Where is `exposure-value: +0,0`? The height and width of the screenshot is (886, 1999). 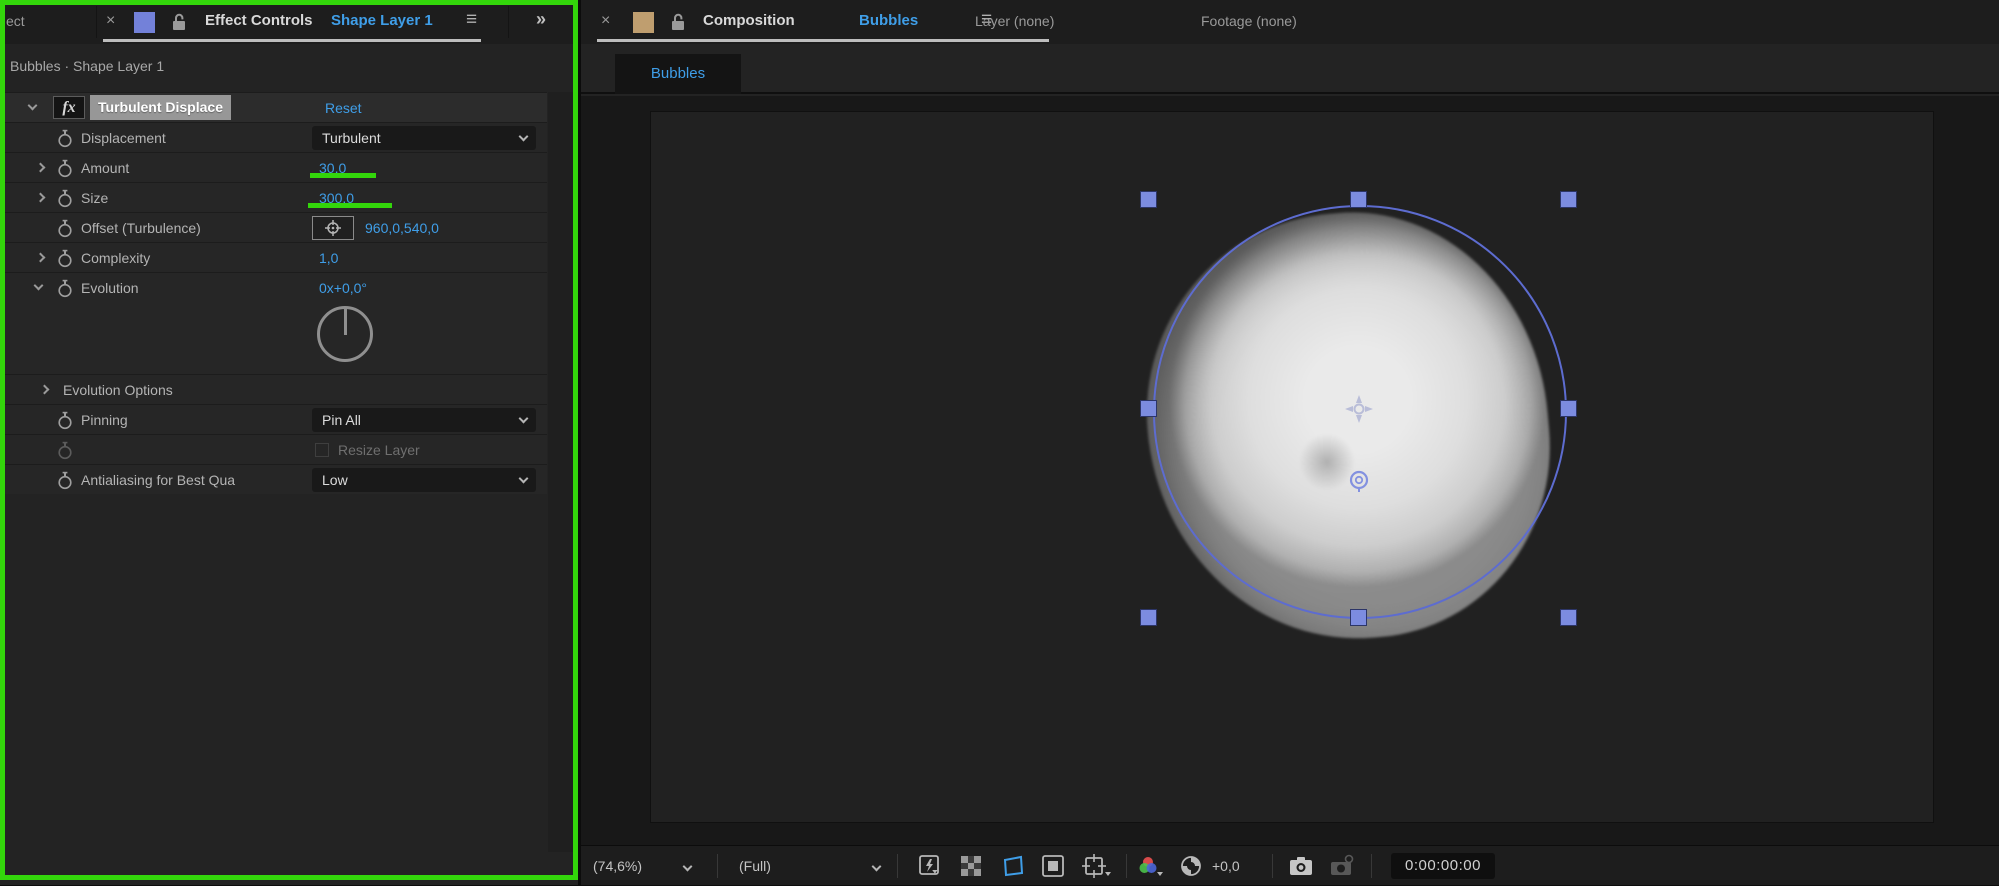 exposure-value: +0,0 is located at coordinates (1226, 866).